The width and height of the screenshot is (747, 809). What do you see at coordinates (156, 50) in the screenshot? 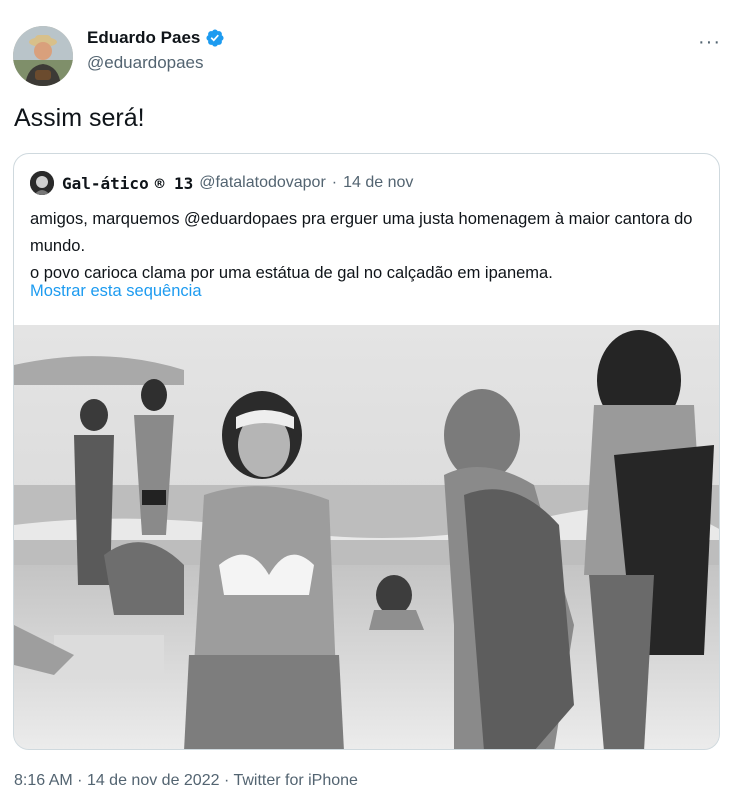
I see `author-info: Eduardo Paes @eduardopaes` at bounding box center [156, 50].